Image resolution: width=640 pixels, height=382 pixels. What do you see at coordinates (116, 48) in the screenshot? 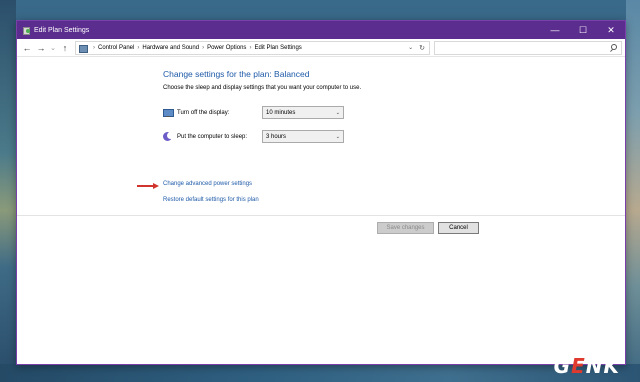
I see `breadcrumb-control-panel: Control Panel` at bounding box center [116, 48].